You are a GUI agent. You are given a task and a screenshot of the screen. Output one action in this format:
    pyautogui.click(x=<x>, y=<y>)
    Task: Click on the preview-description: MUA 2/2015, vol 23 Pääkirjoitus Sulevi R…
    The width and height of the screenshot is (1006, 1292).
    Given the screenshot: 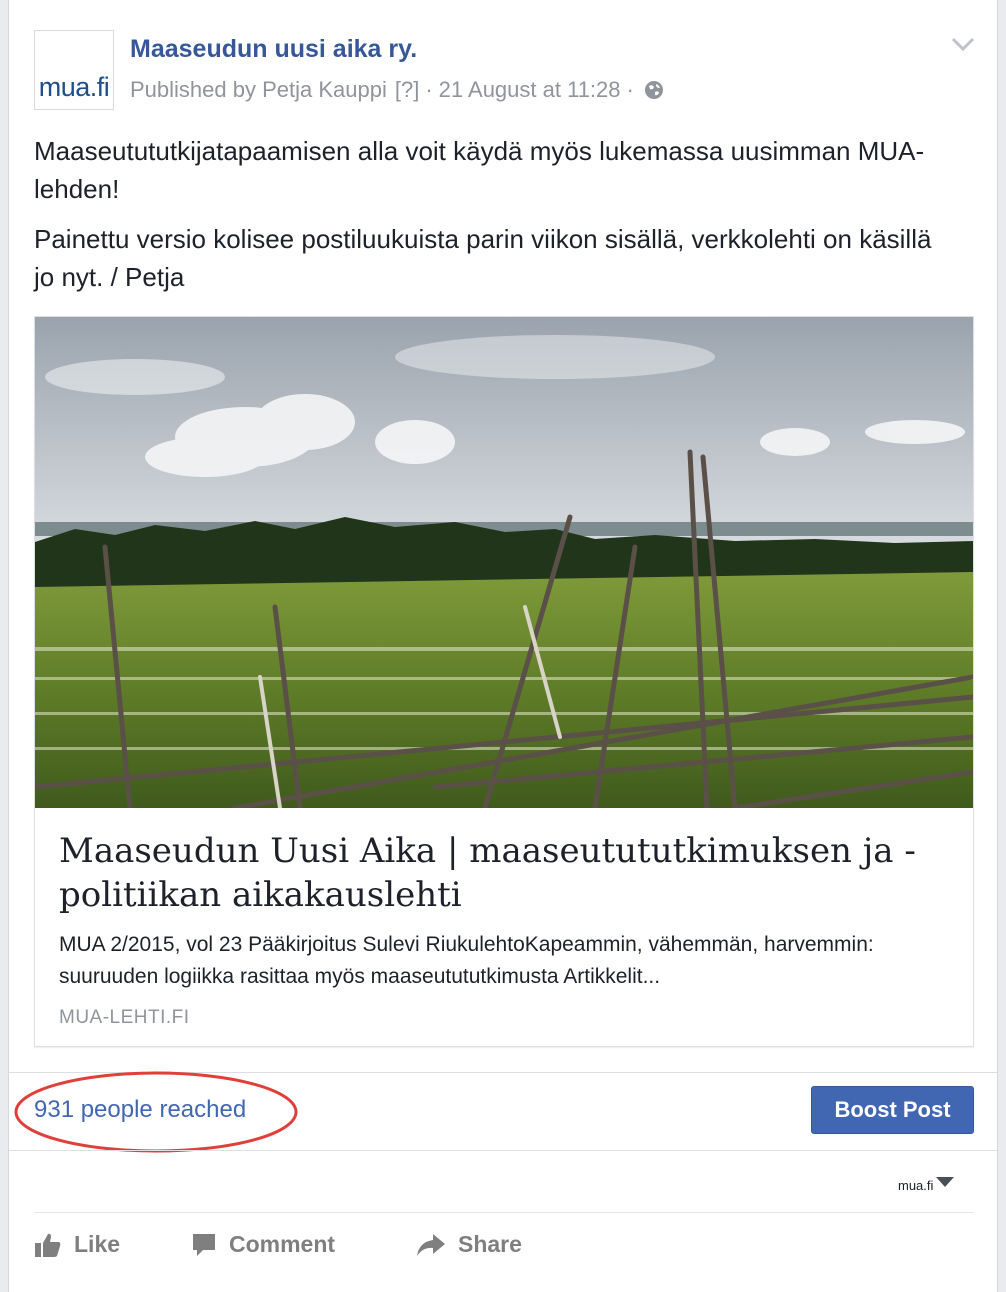 What is the action you would take?
    pyautogui.click(x=466, y=960)
    